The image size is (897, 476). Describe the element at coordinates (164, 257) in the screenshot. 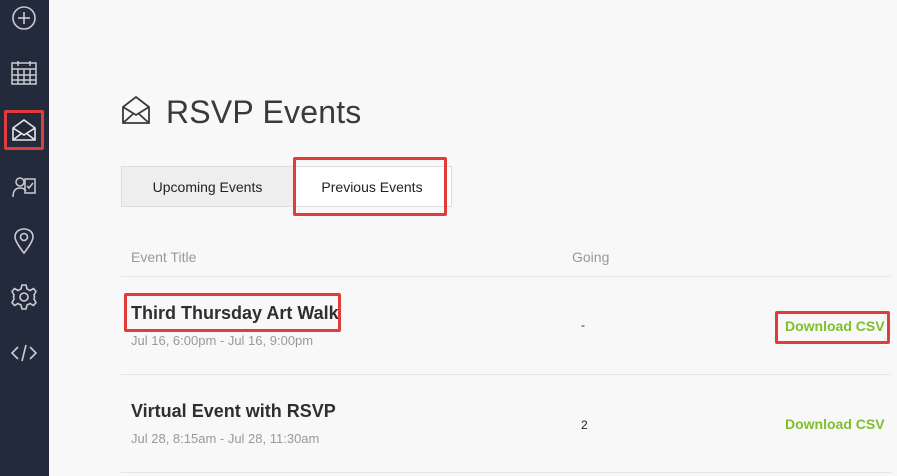

I see `column-header-event-title: Event Title` at that location.